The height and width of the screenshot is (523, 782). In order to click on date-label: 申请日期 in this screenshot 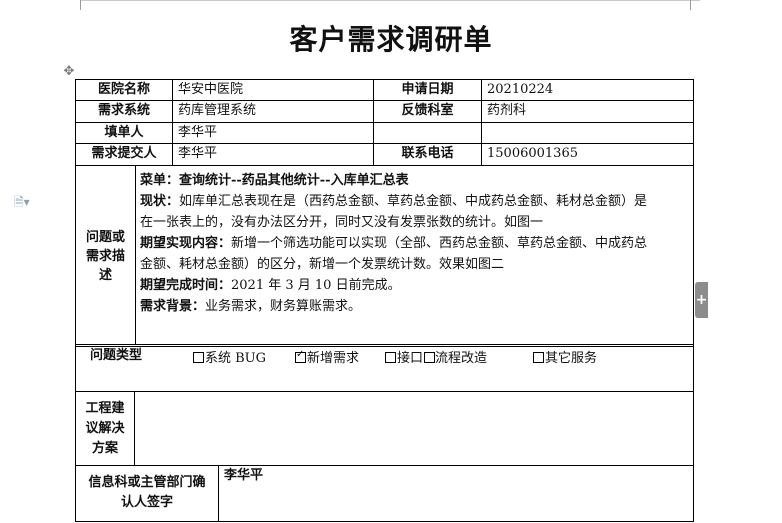, I will do `click(427, 89)`.